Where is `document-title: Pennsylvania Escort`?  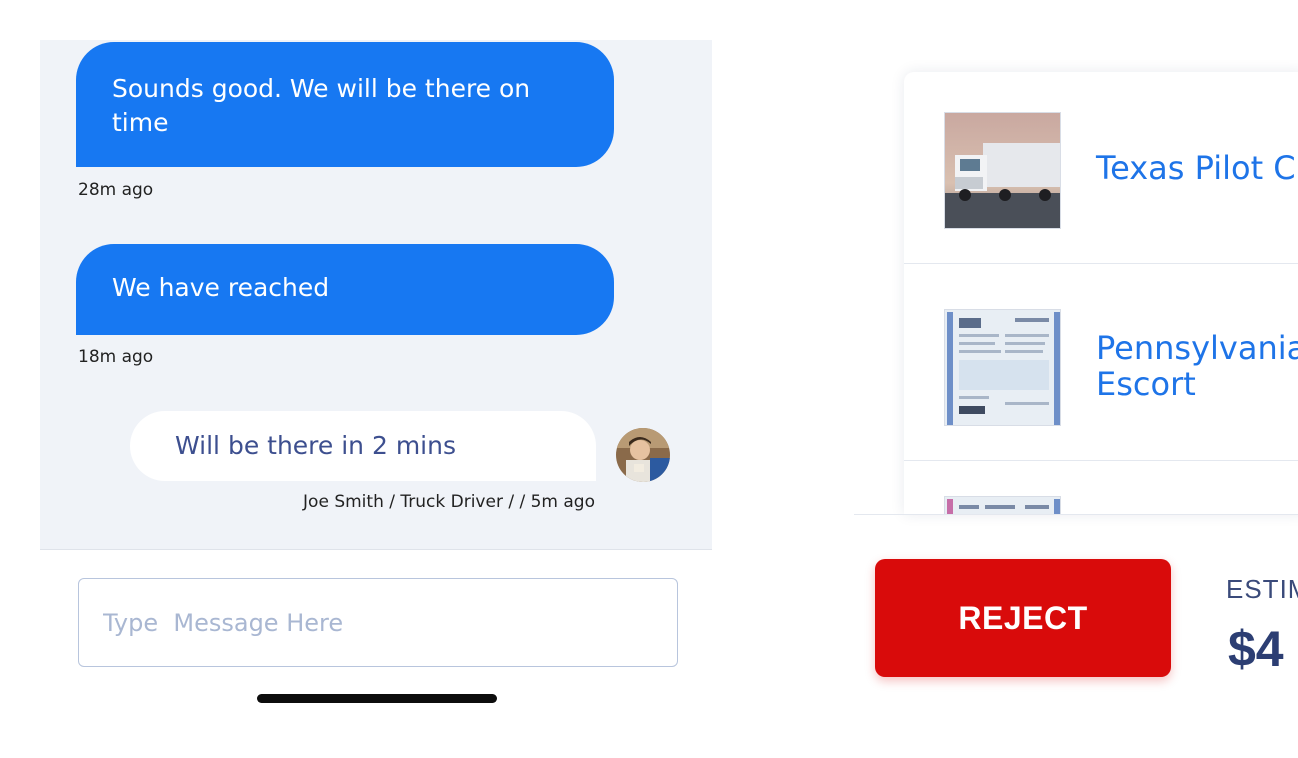
document-title: Pennsylvania Escort is located at coordinates (1197, 366).